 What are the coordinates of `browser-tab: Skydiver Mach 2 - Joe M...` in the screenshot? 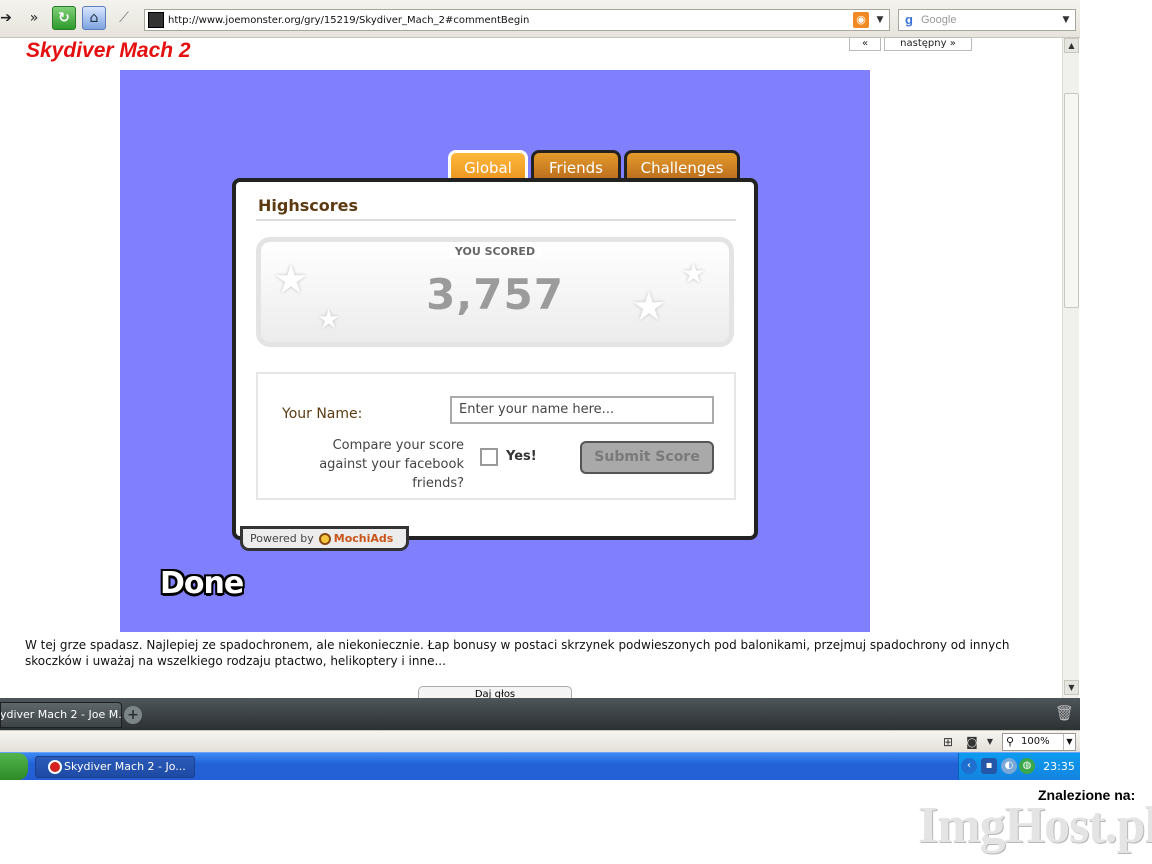 It's located at (61, 715).